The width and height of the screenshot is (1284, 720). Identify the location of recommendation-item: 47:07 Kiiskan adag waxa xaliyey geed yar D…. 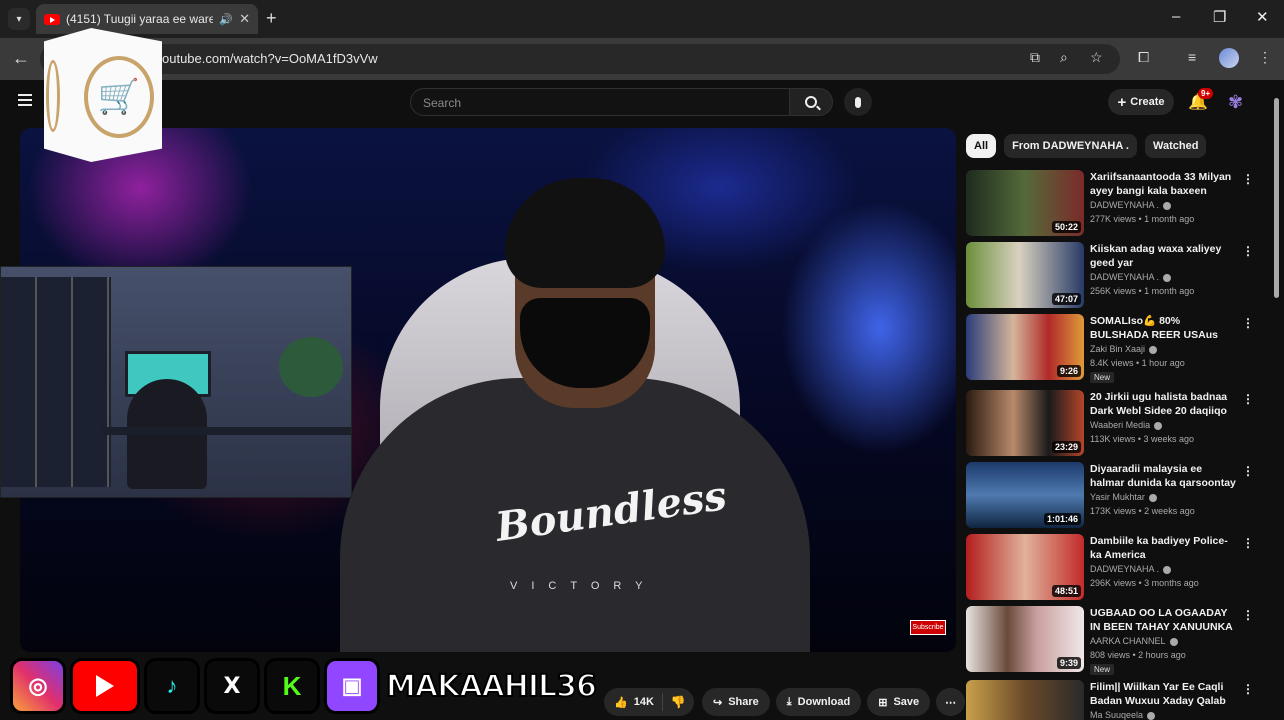
(1111, 276).